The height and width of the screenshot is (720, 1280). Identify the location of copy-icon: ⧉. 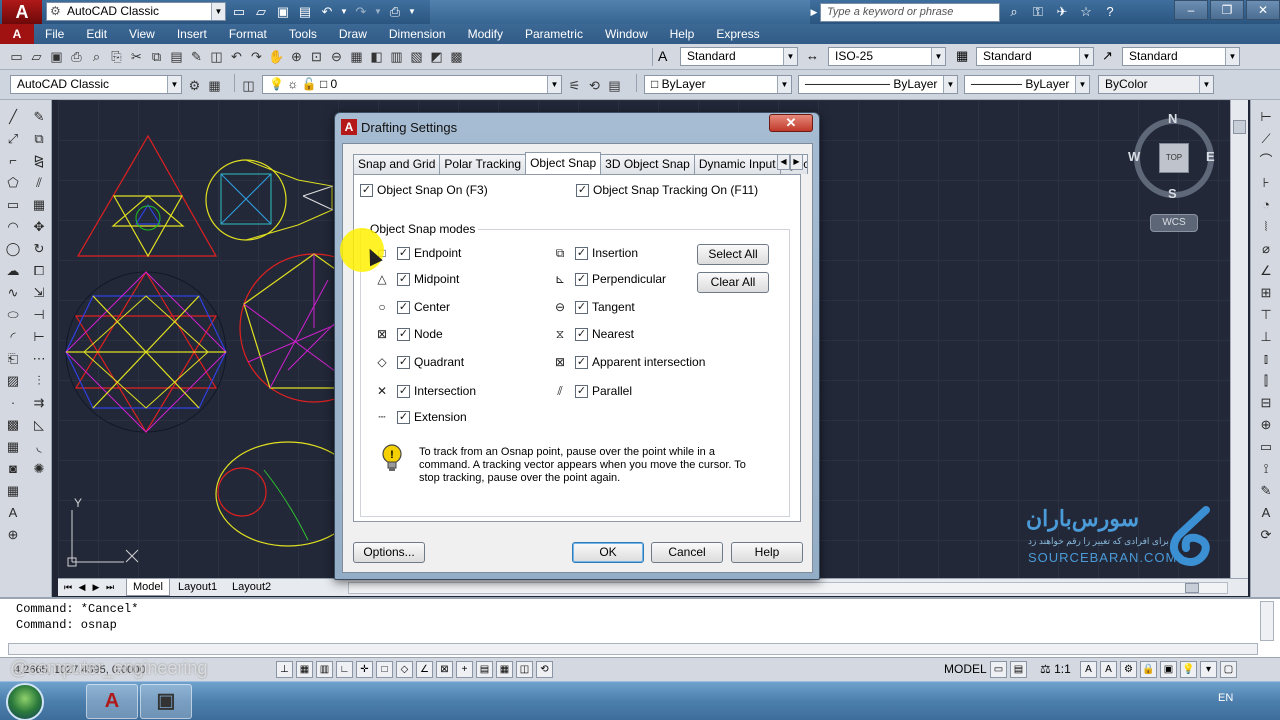
(156, 56).